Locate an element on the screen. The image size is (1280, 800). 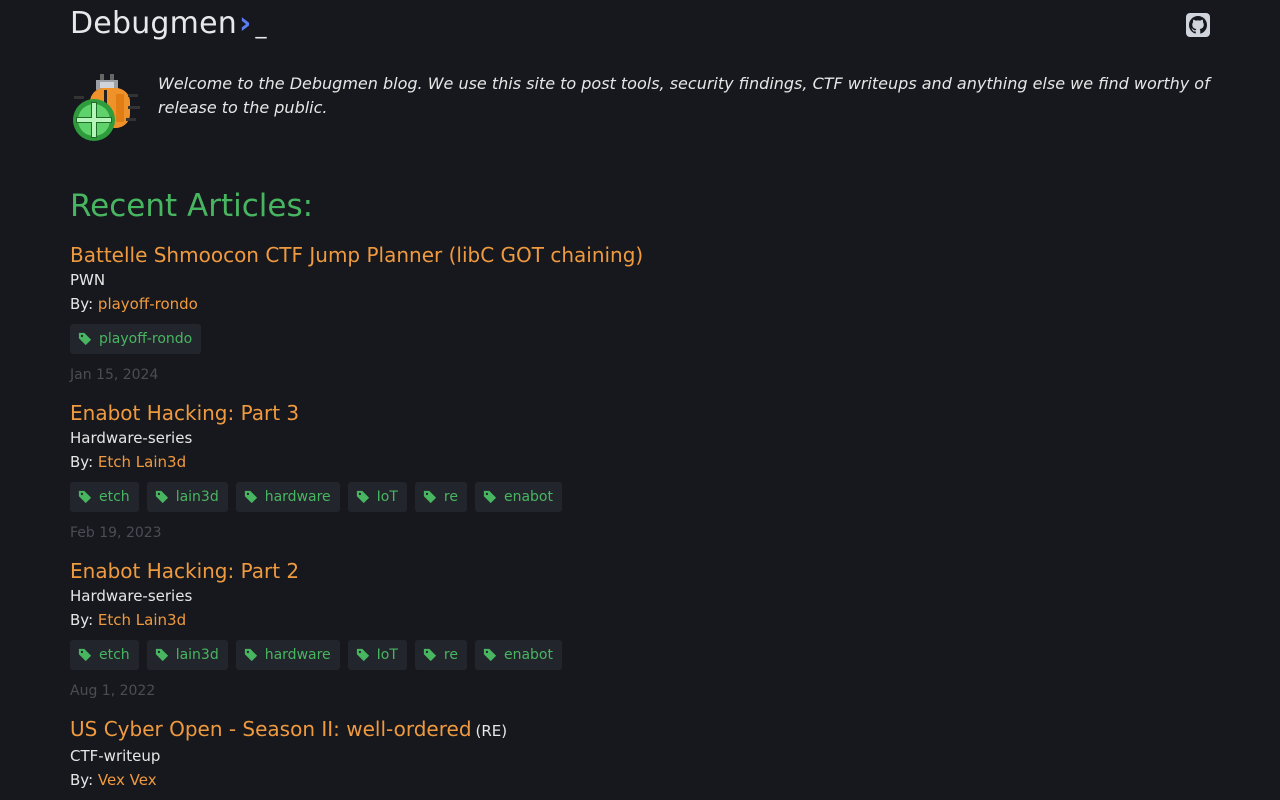
tag-pill: playoff-rondo is located at coordinates (136, 339).